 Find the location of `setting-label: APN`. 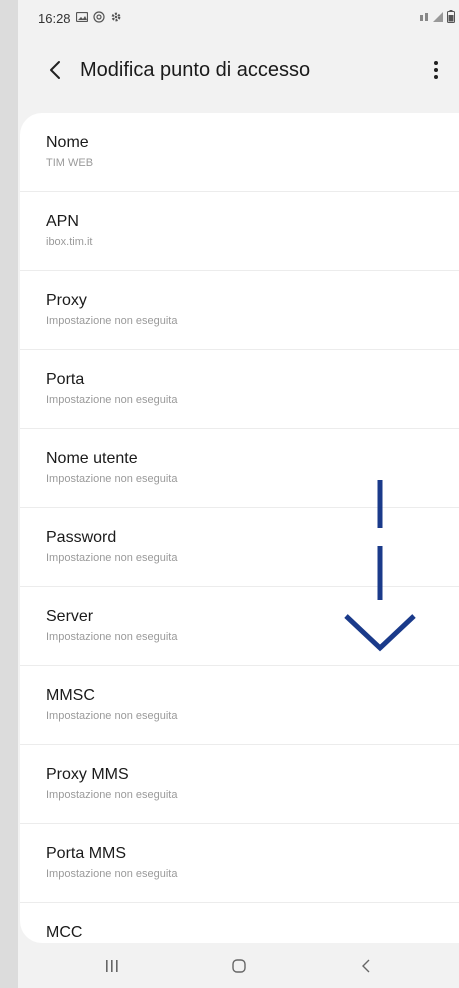

setting-label: APN is located at coordinates (62, 221).